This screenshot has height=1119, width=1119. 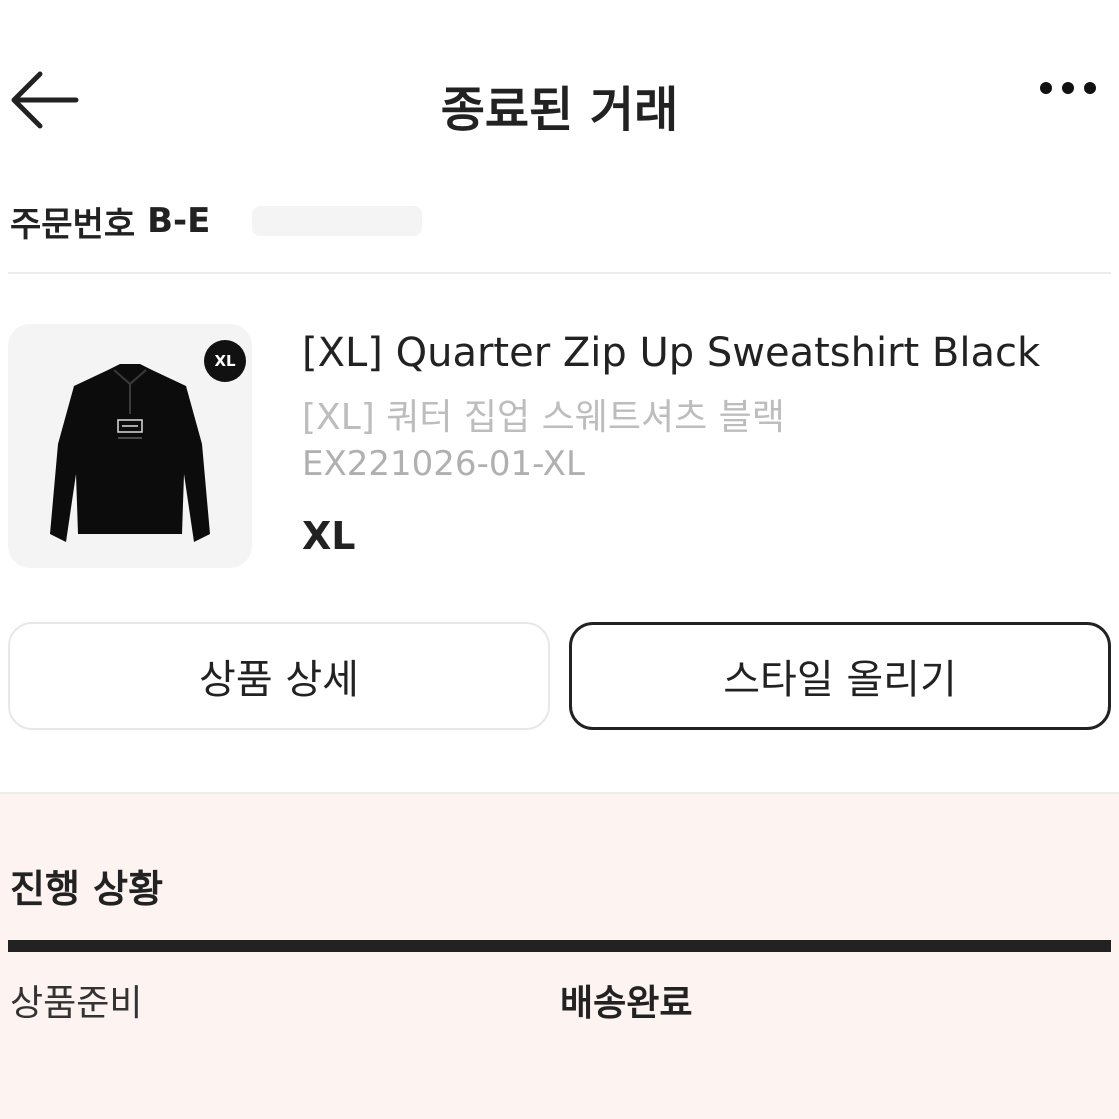 I want to click on step-delivered: 배송완료, so click(x=626, y=1003).